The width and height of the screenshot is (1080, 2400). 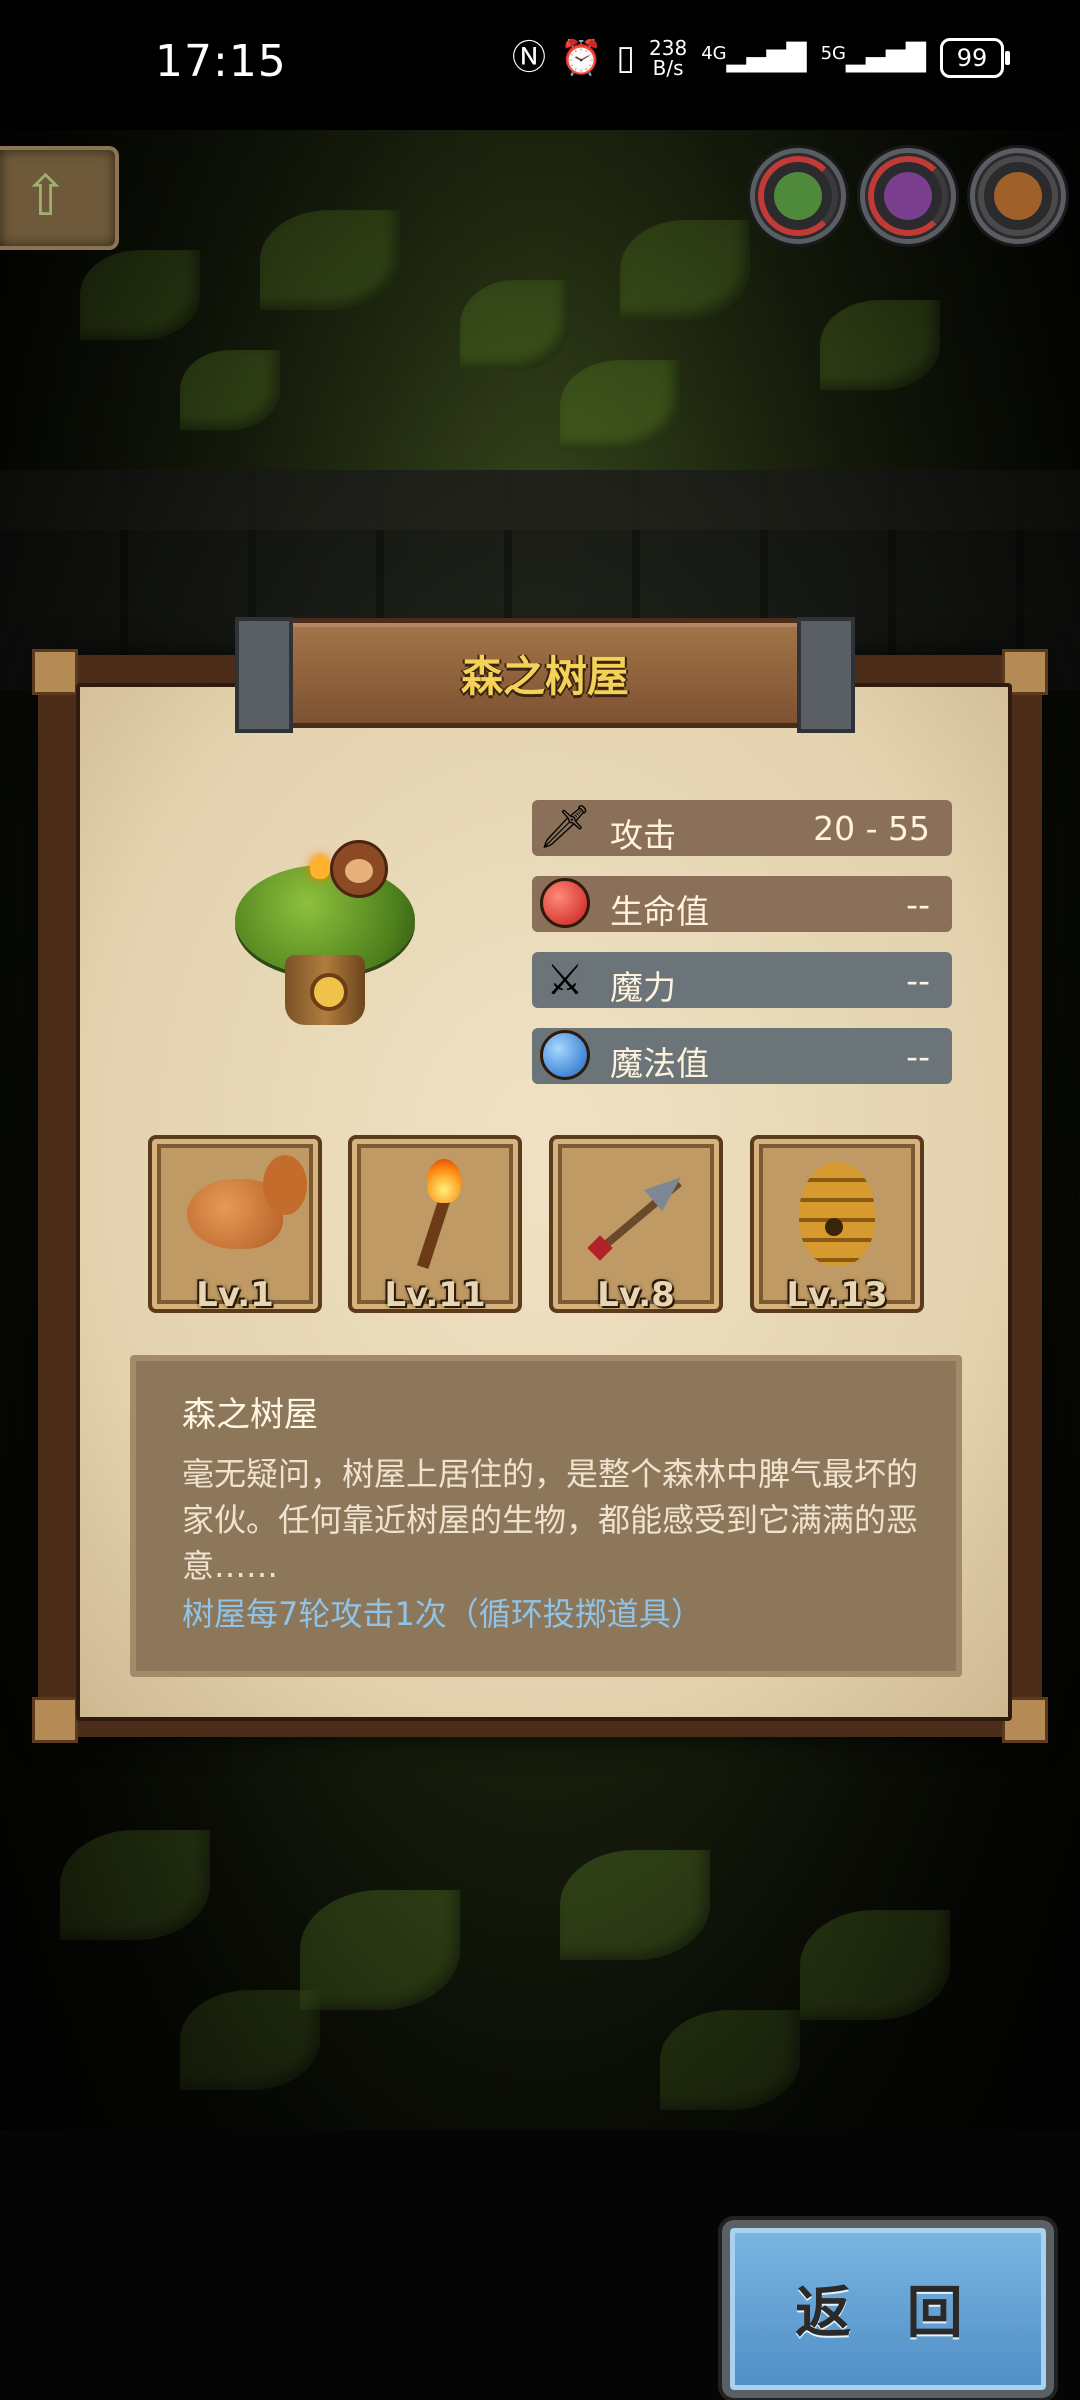 I want to click on red-potion-icon, so click(x=565, y=903).